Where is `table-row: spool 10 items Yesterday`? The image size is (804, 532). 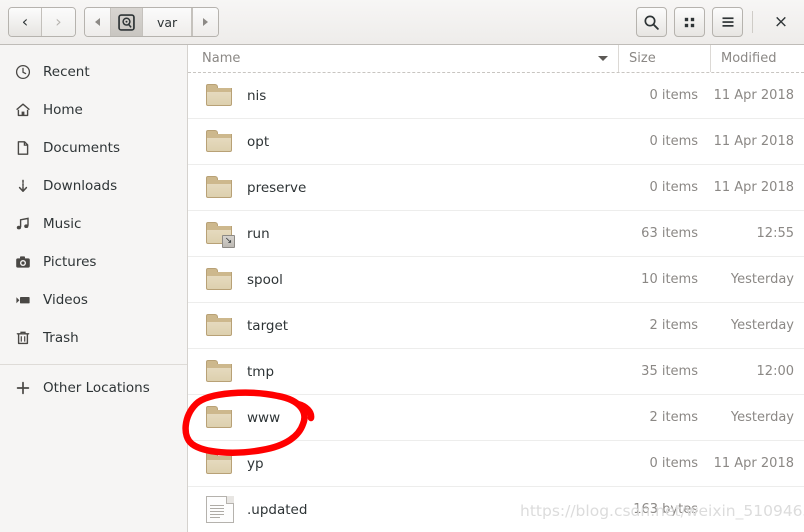
table-row: spool 10 items Yesterday is located at coordinates (496, 280).